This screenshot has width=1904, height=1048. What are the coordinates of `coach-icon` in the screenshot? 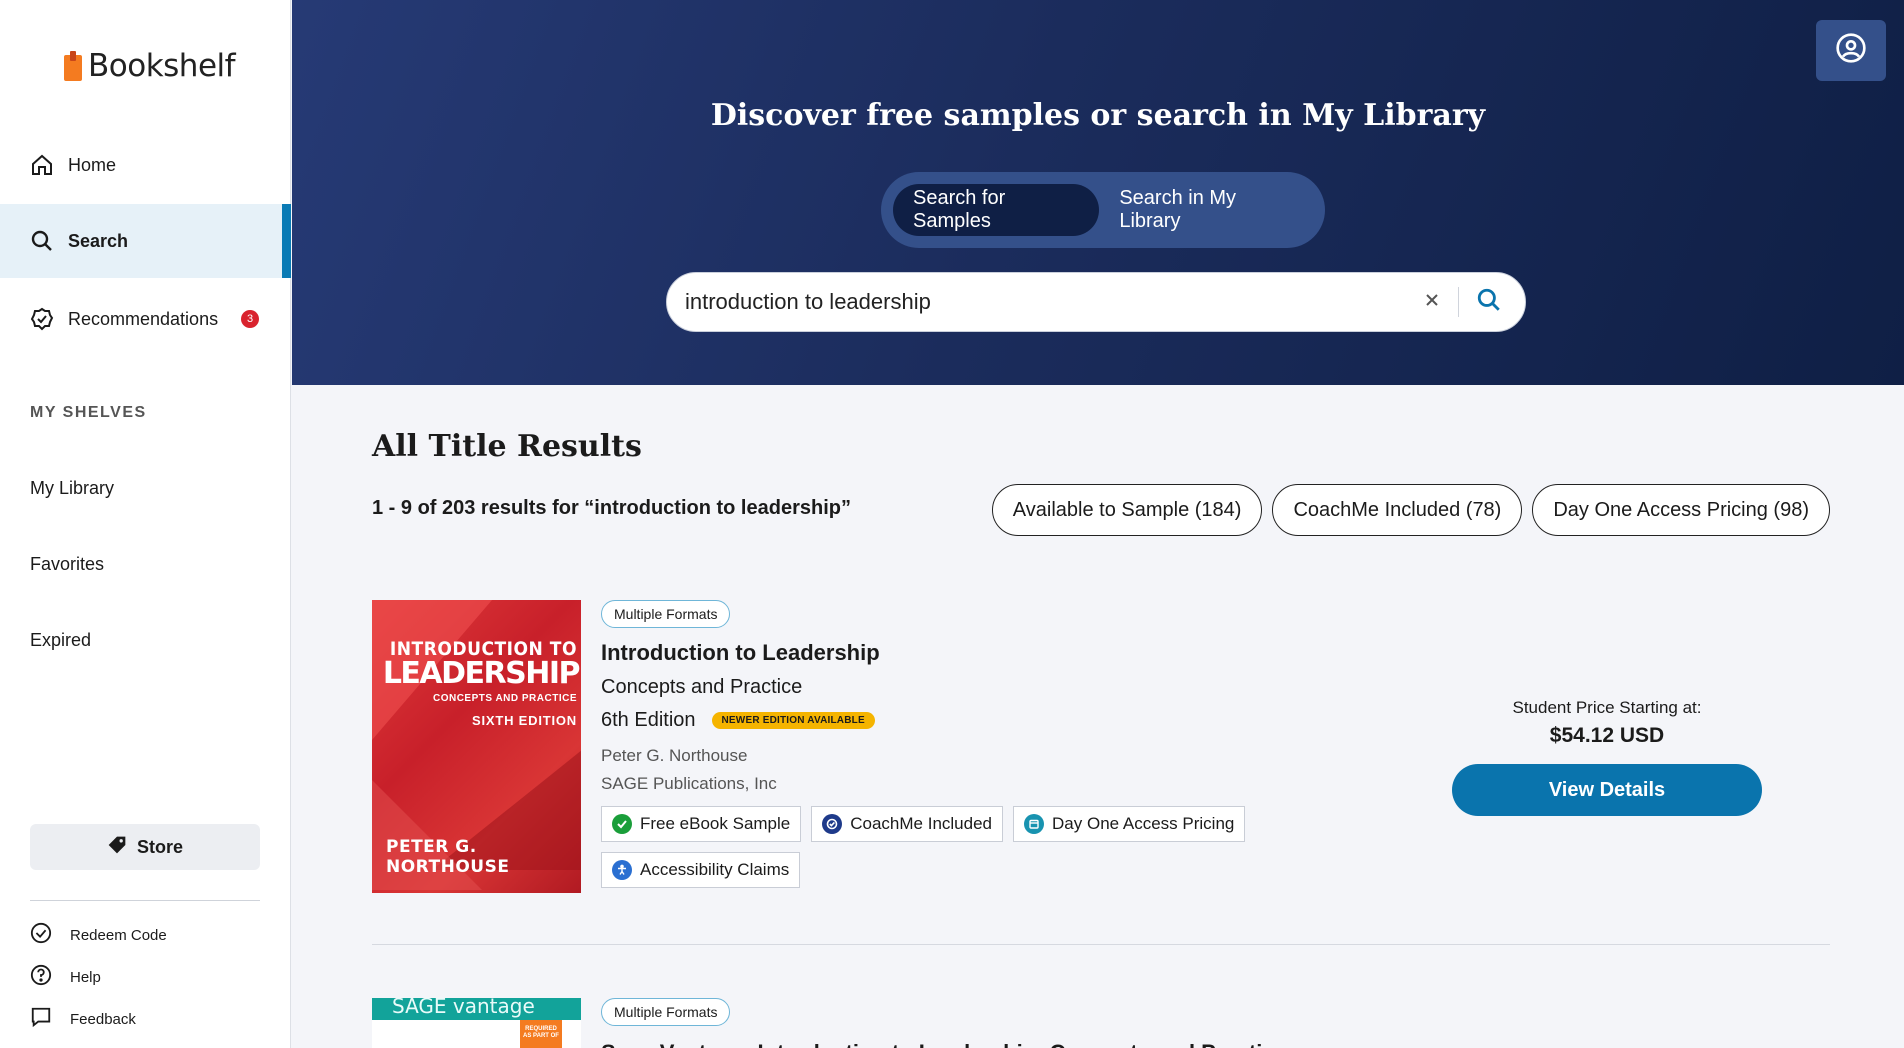 It's located at (832, 824).